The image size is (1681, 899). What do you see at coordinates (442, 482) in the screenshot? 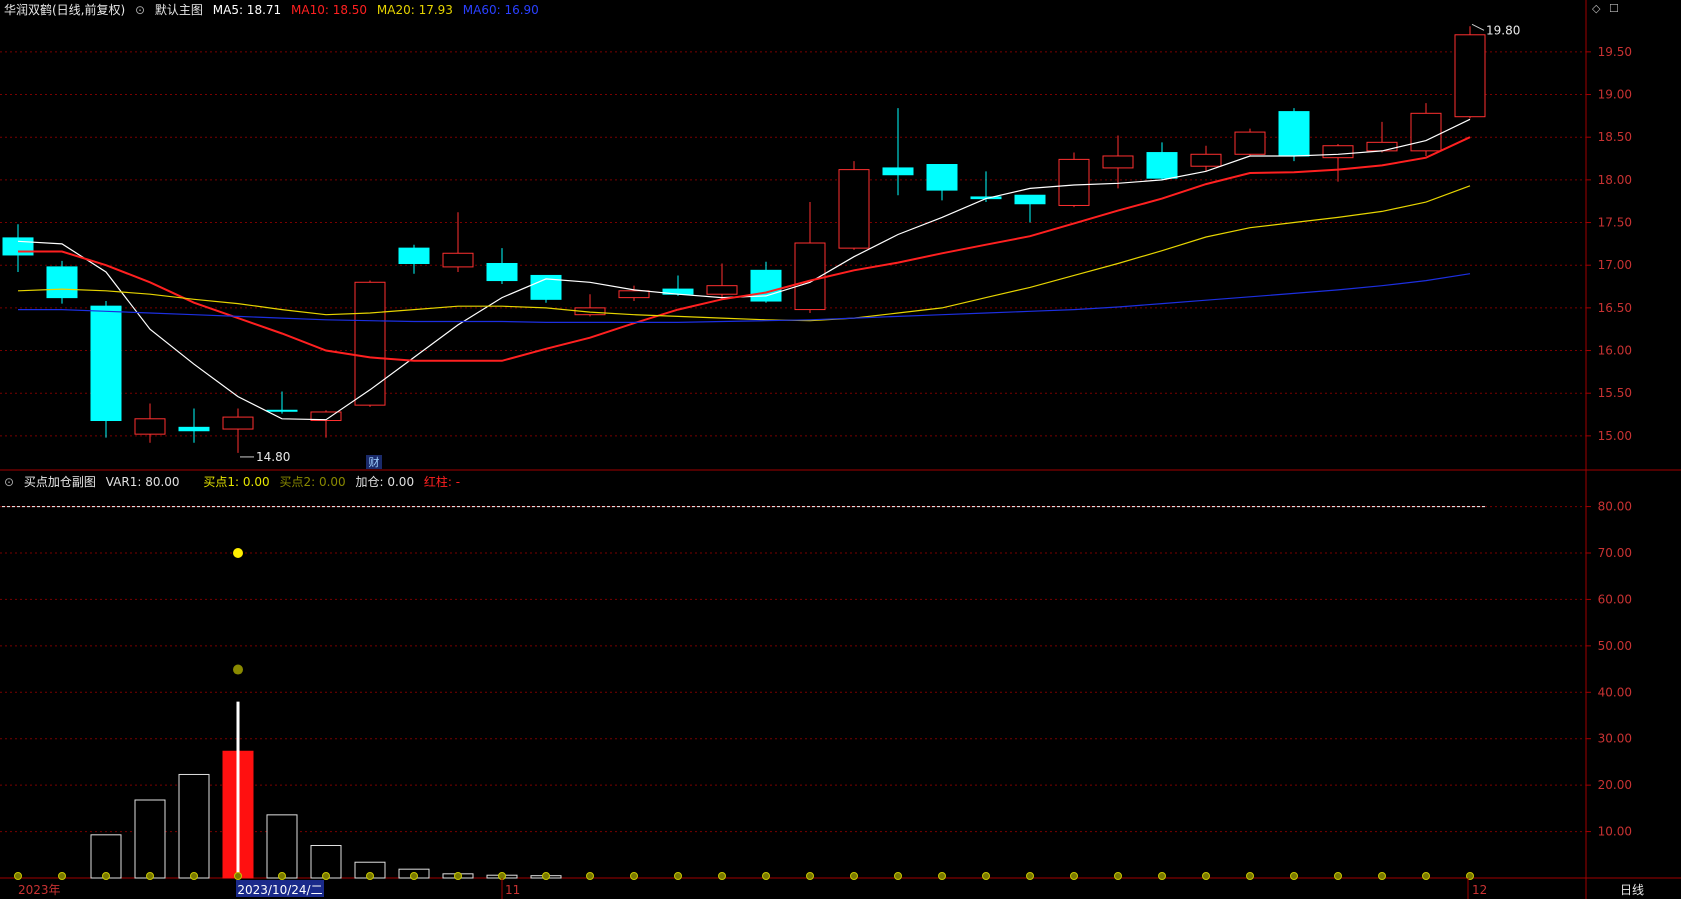
I see `hongzhu-legend: 红柱: -` at bounding box center [442, 482].